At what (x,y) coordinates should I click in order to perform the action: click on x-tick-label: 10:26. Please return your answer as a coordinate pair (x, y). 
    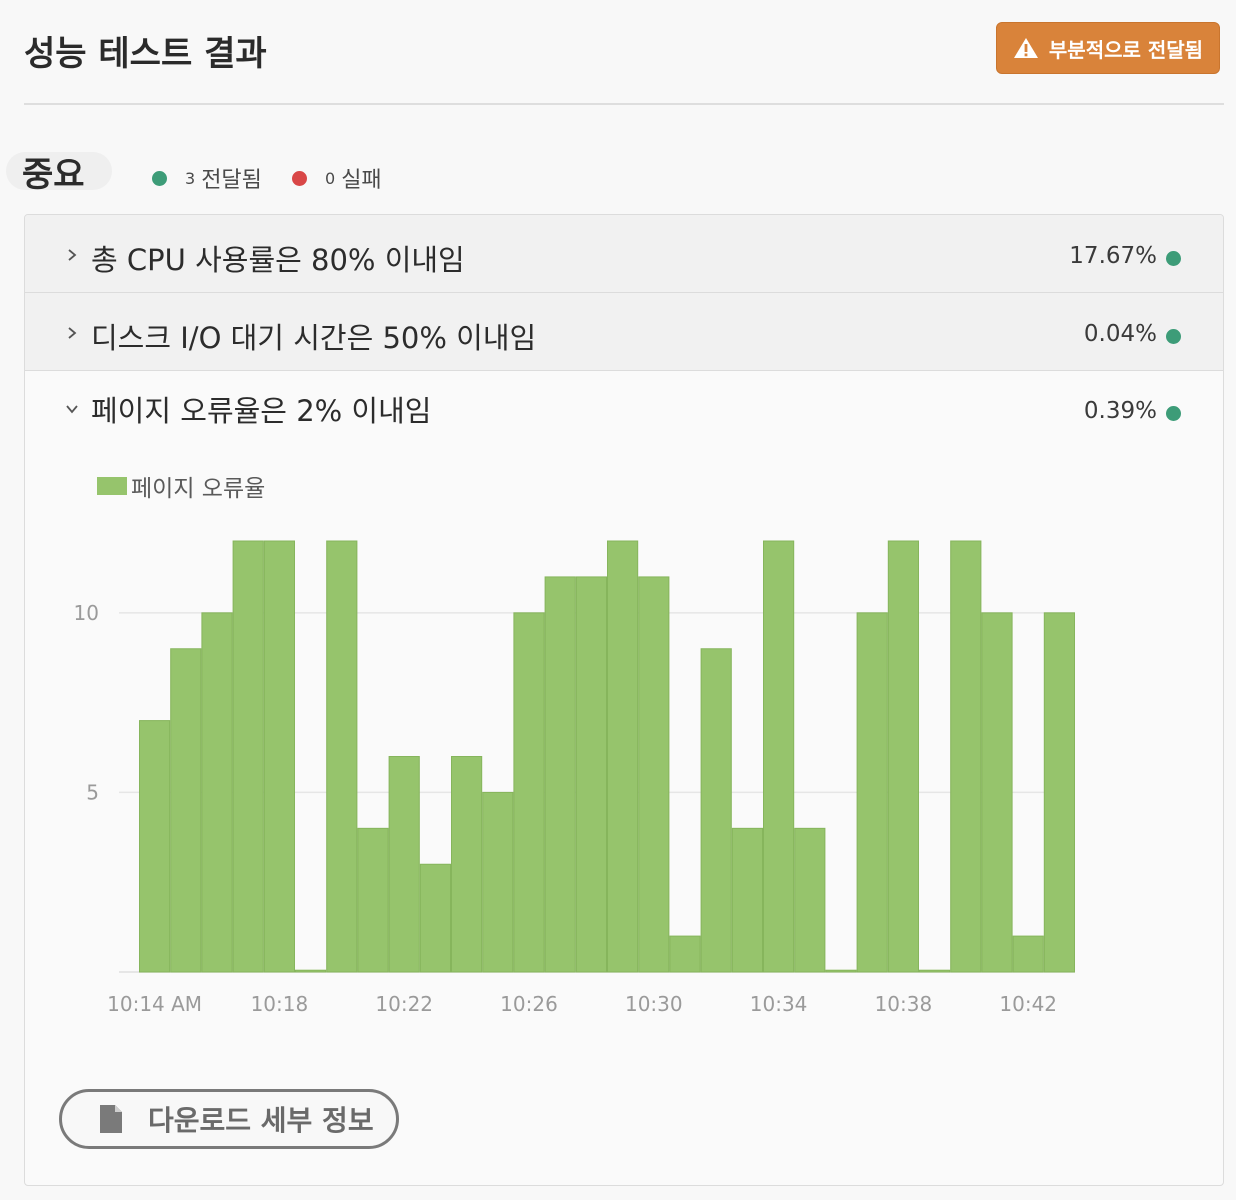
    Looking at the image, I should click on (529, 1004).